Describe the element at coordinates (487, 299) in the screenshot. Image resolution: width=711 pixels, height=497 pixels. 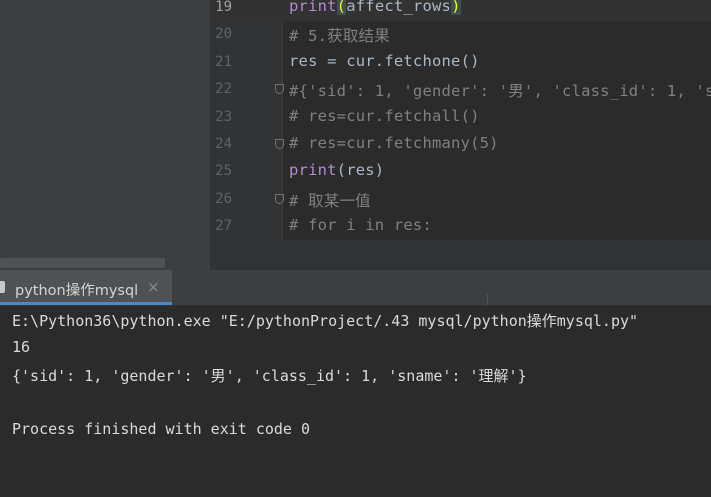
I see `tab-divider` at that location.